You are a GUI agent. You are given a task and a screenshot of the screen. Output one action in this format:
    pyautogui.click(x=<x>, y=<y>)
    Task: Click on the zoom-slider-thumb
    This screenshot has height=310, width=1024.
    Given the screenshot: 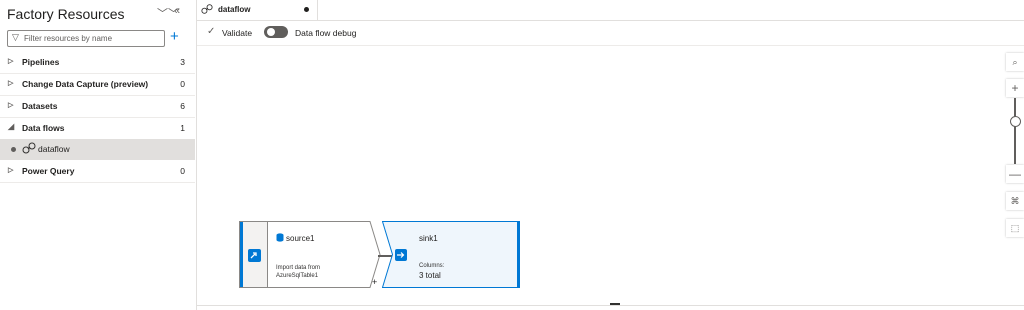 What is the action you would take?
    pyautogui.click(x=1015, y=121)
    